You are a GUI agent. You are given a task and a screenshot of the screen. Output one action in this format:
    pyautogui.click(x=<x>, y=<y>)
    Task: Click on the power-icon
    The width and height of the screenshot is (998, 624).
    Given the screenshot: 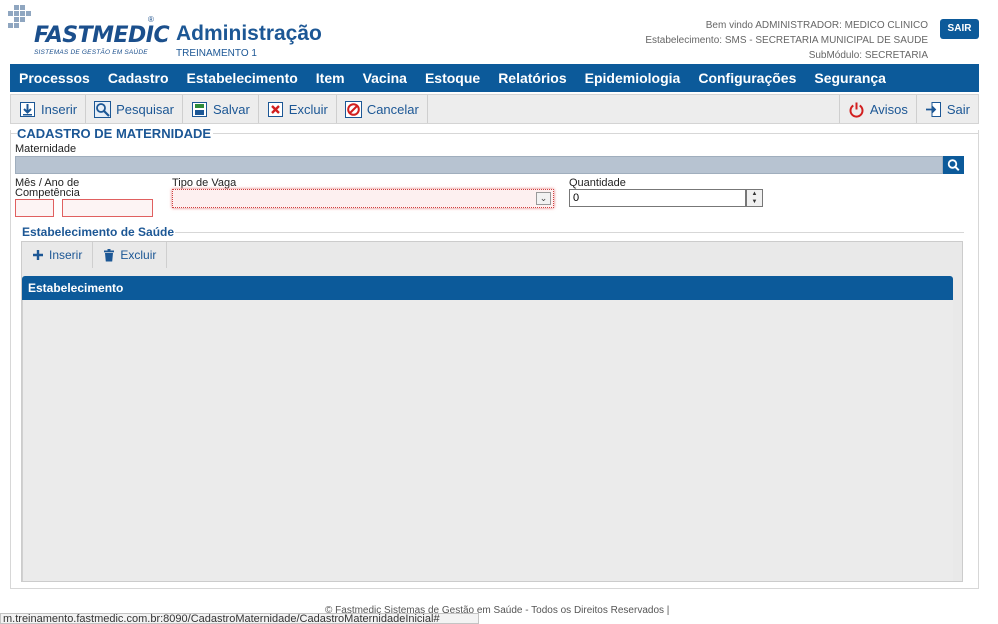 What is the action you would take?
    pyautogui.click(x=856, y=109)
    